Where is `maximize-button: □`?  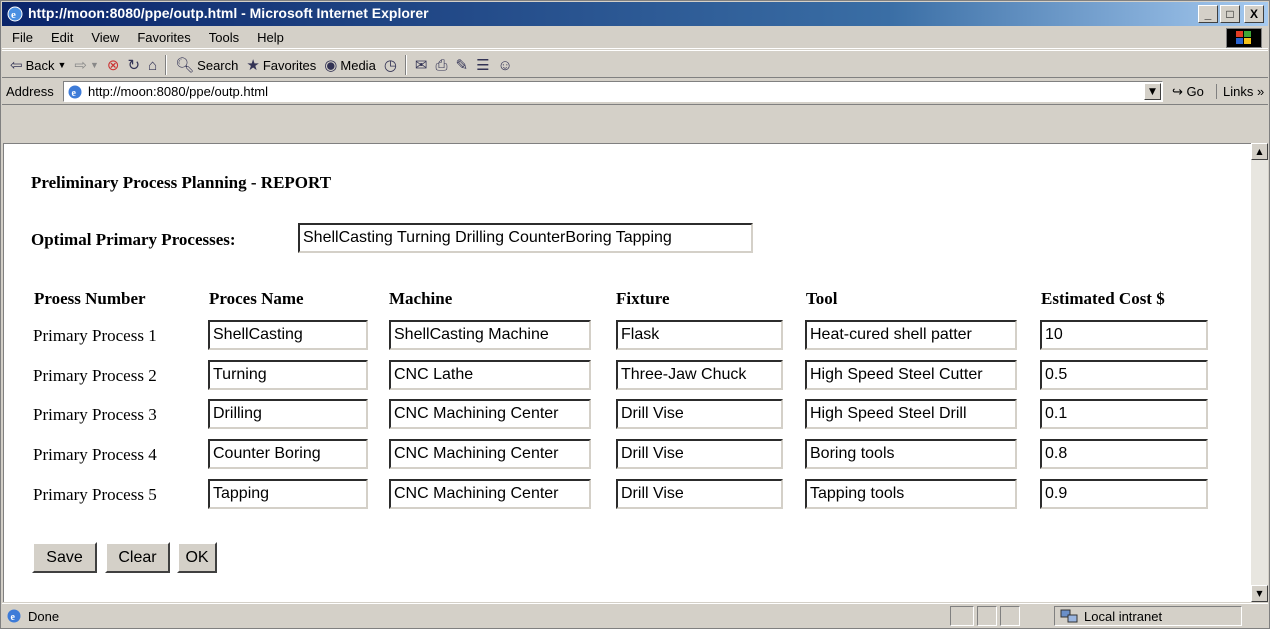
maximize-button: □ is located at coordinates (1230, 14).